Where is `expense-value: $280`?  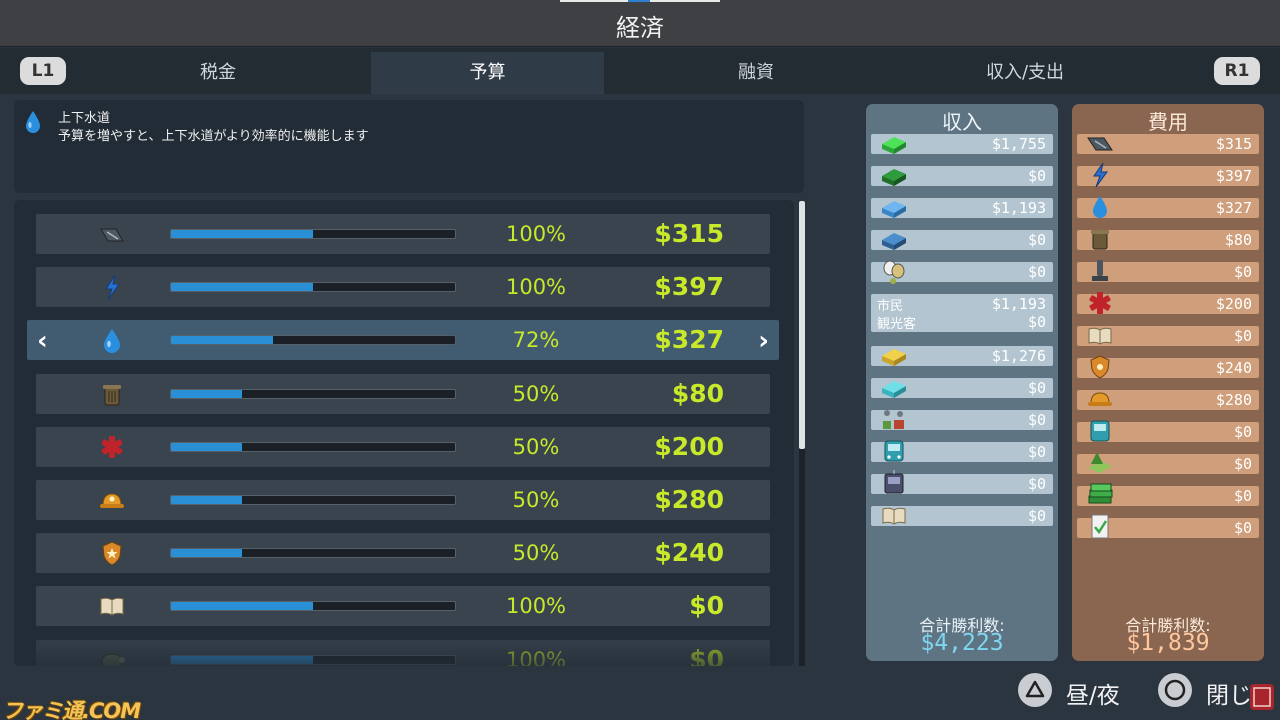 expense-value: $280 is located at coordinates (1233, 400).